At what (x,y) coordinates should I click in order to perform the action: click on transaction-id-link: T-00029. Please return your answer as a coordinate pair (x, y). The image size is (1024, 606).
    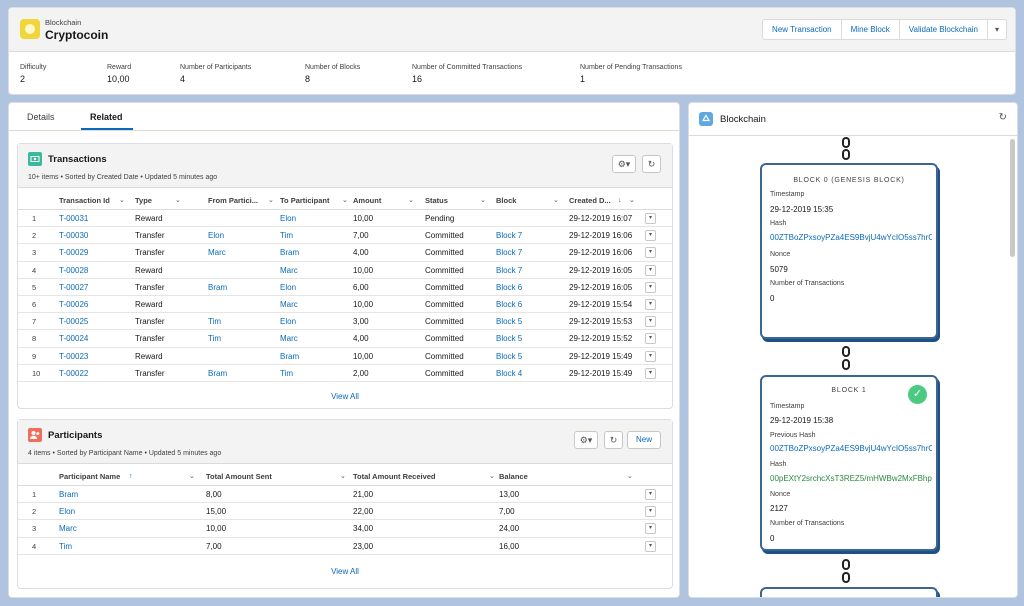
    Looking at the image, I should click on (73, 252).